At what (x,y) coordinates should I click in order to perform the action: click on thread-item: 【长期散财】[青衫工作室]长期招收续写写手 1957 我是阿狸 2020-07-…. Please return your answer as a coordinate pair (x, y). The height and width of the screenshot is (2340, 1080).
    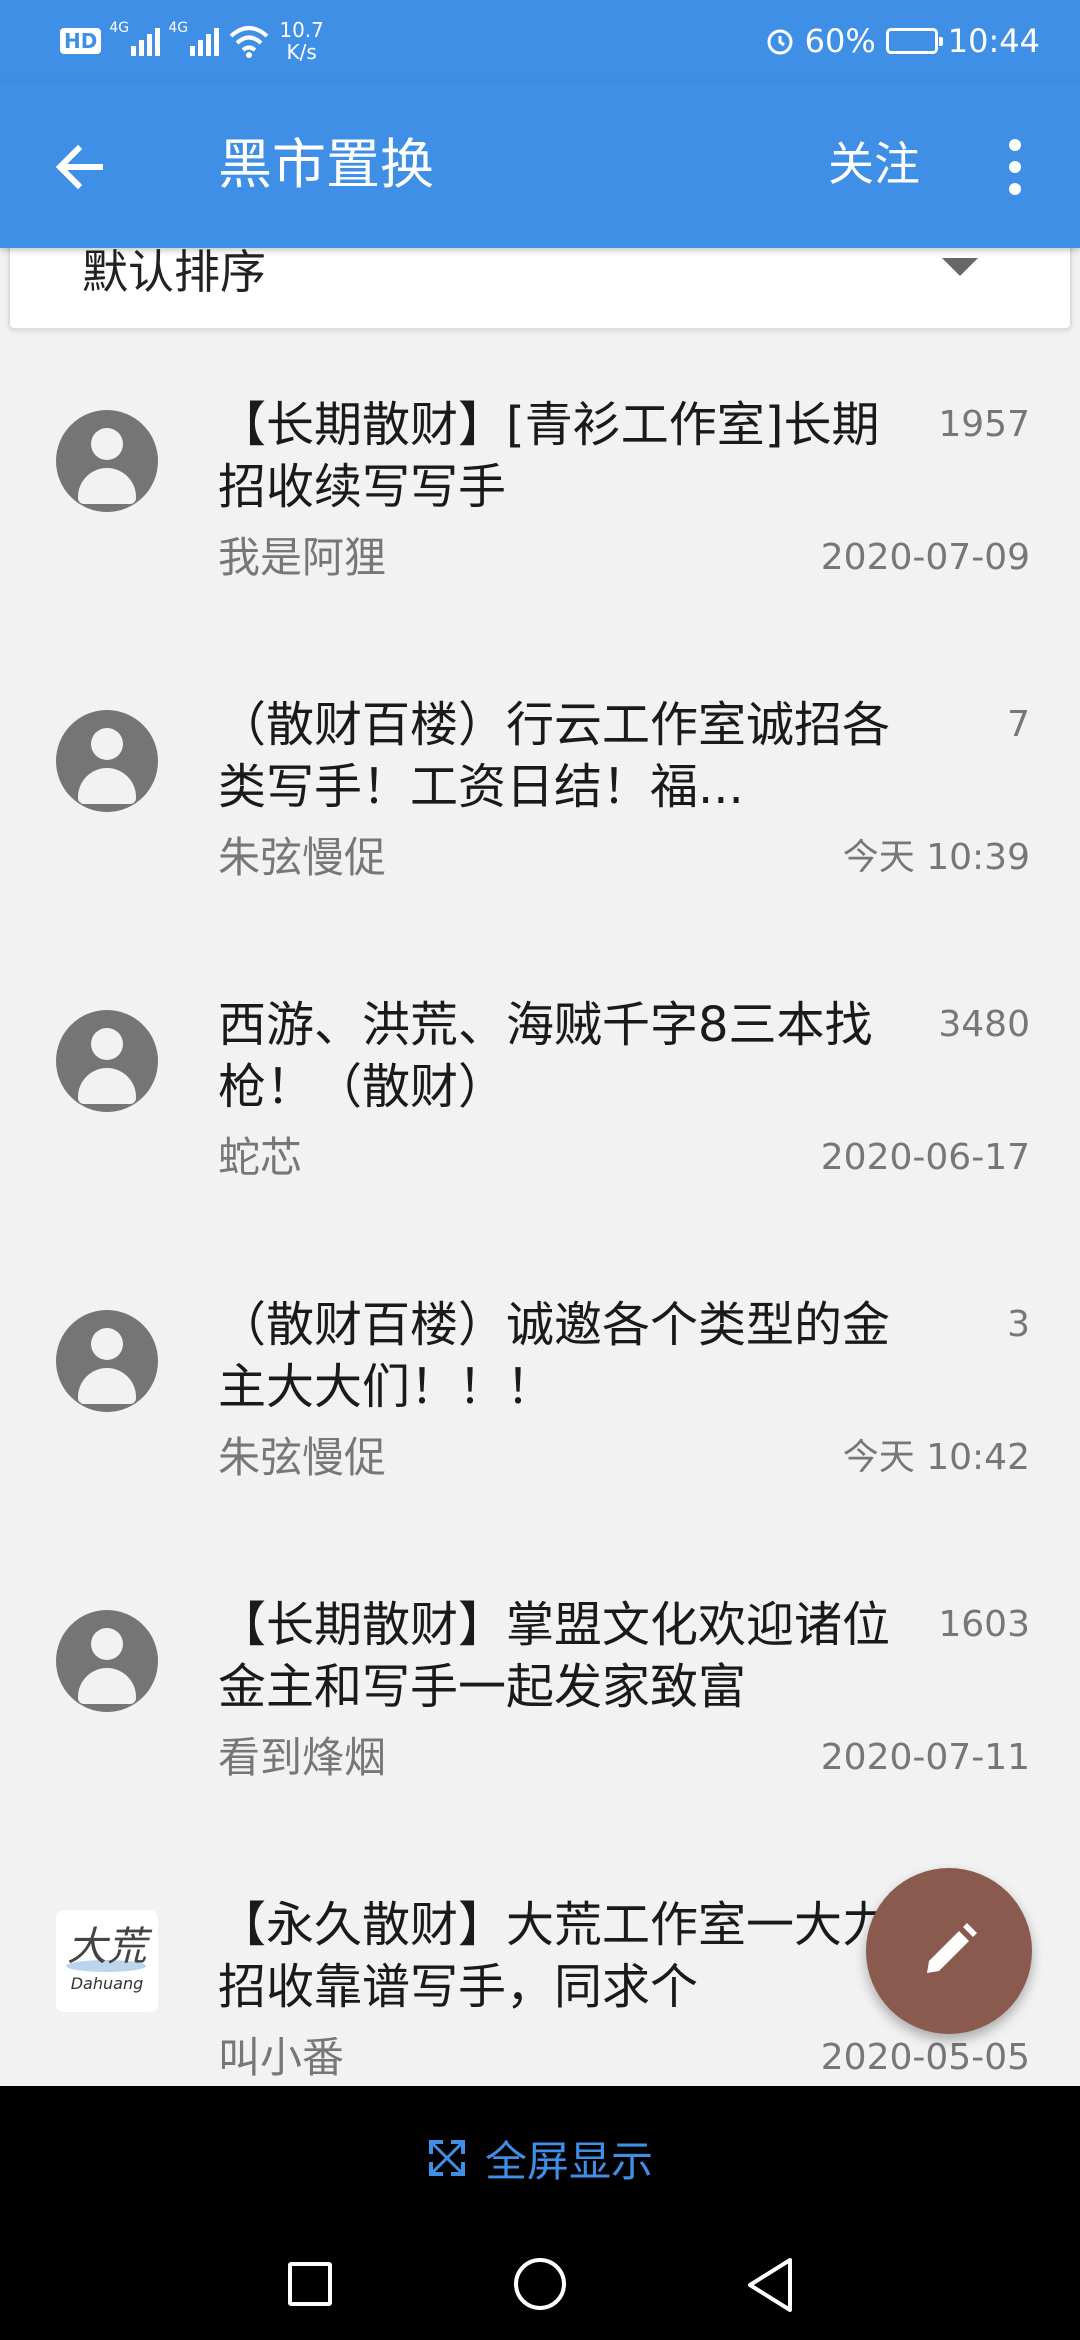
    Looking at the image, I should click on (540, 520).